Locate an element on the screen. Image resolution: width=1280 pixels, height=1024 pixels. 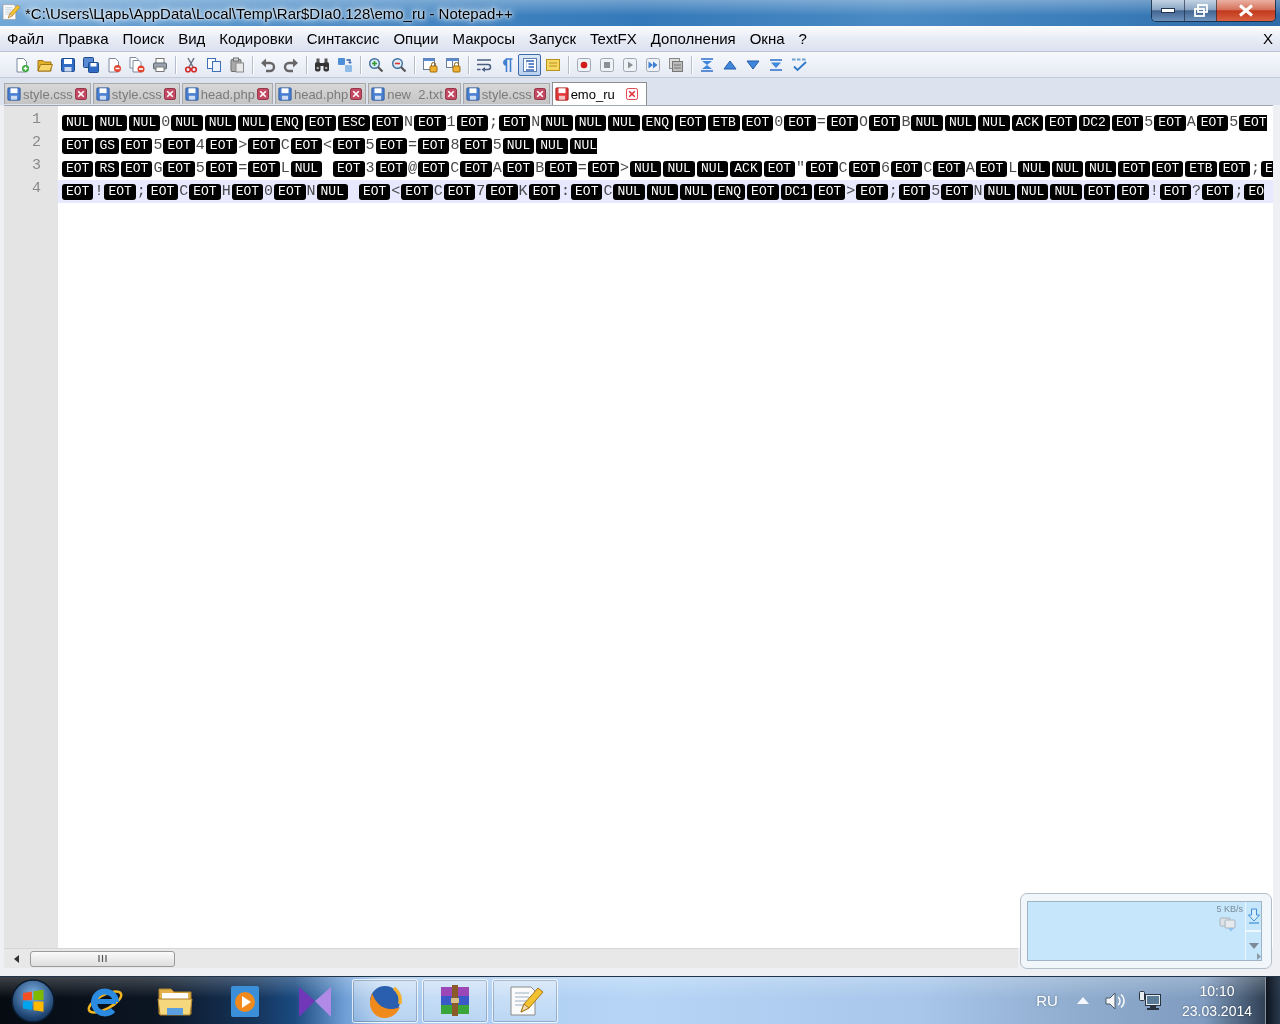
file-tab: emo_ru is located at coordinates (599, 93).